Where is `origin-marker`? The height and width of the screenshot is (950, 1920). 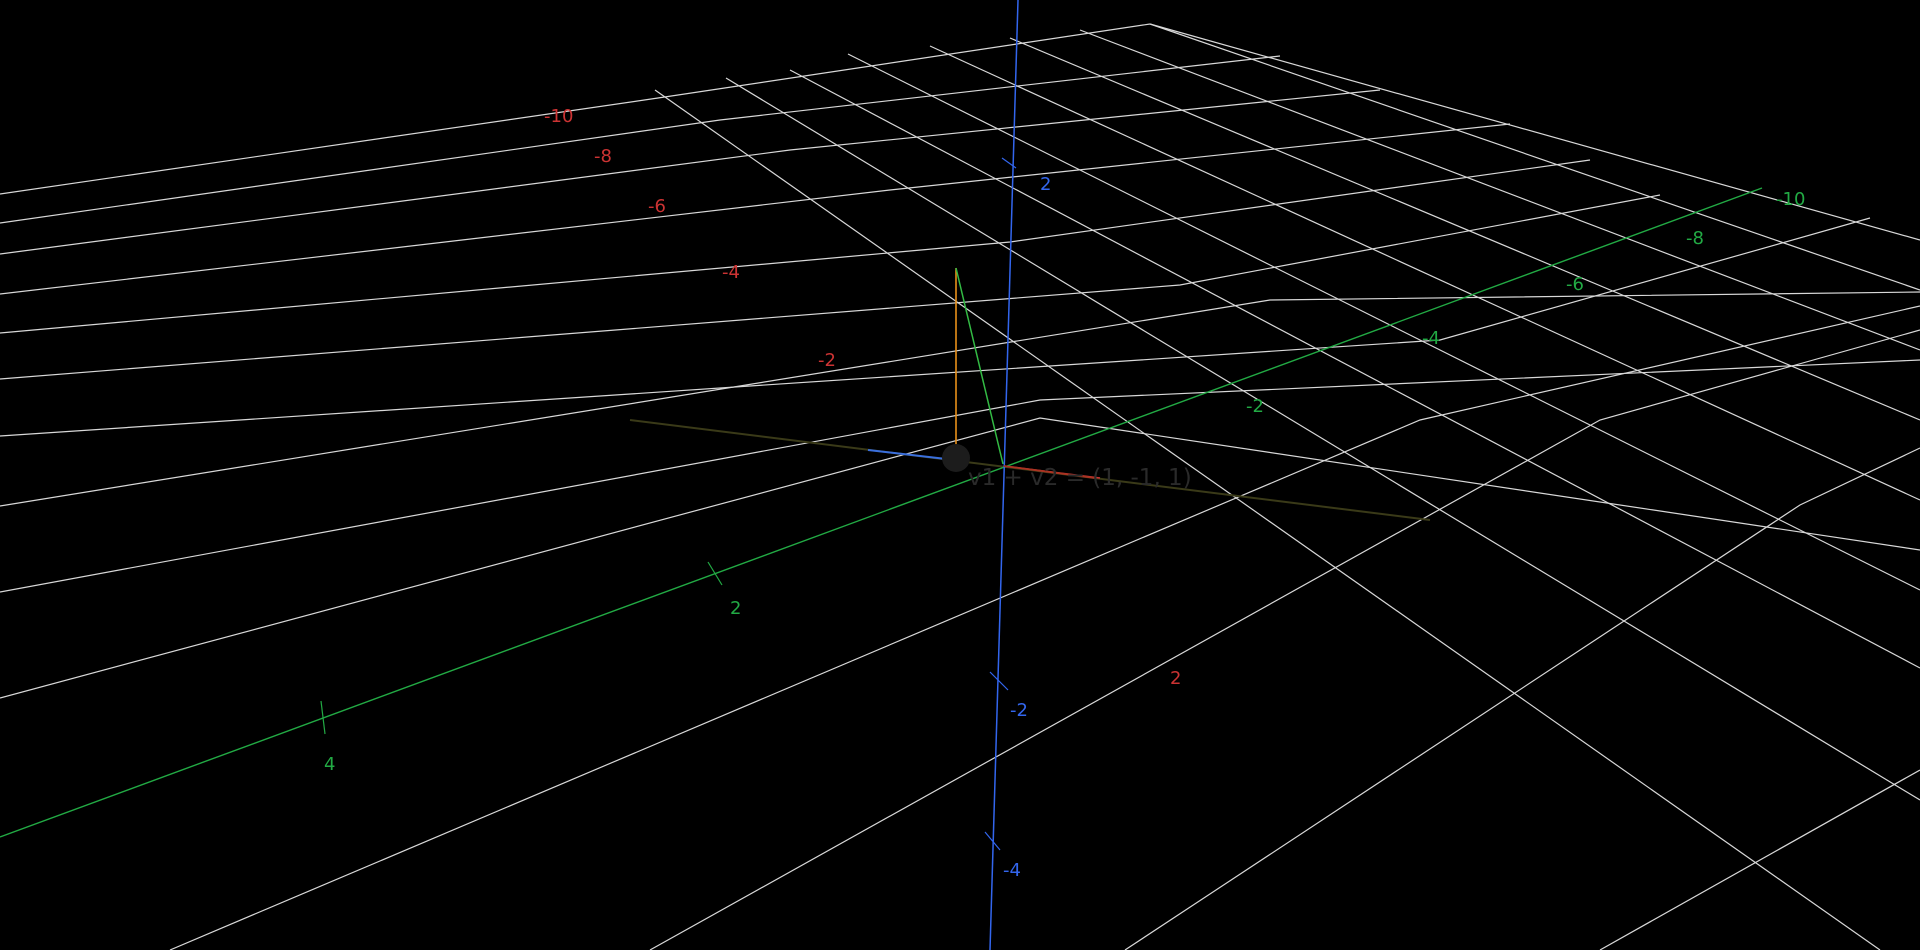 origin-marker is located at coordinates (956, 458).